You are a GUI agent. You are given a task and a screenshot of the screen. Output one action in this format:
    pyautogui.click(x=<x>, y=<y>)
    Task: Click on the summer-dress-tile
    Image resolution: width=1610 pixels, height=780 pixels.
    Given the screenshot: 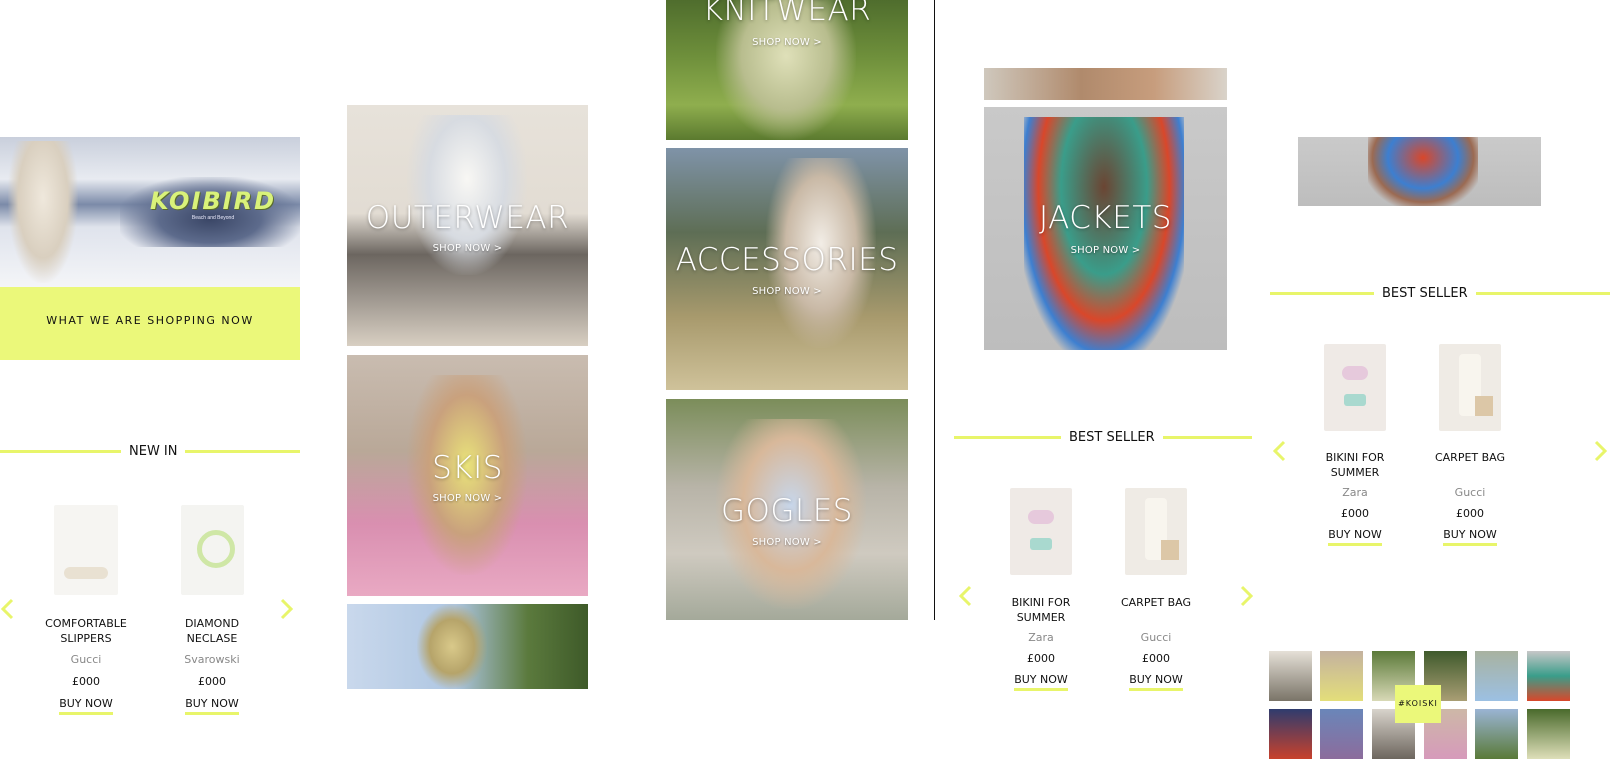 What is the action you would take?
    pyautogui.click(x=467, y=646)
    